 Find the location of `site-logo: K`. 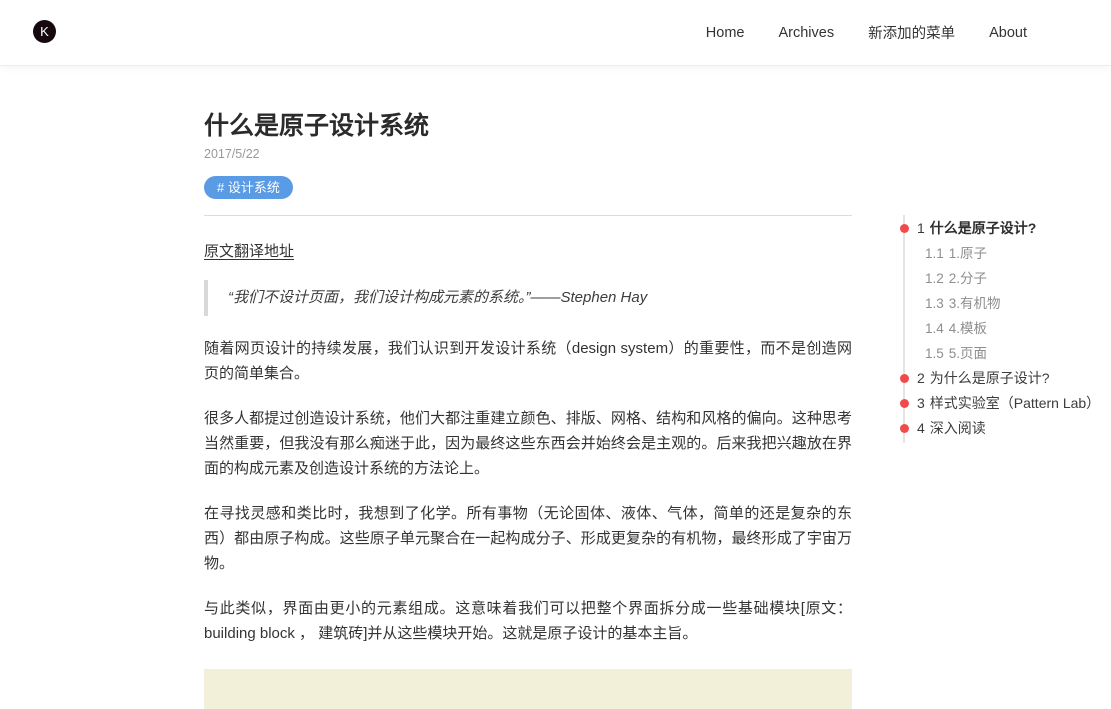

site-logo: K is located at coordinates (44, 31).